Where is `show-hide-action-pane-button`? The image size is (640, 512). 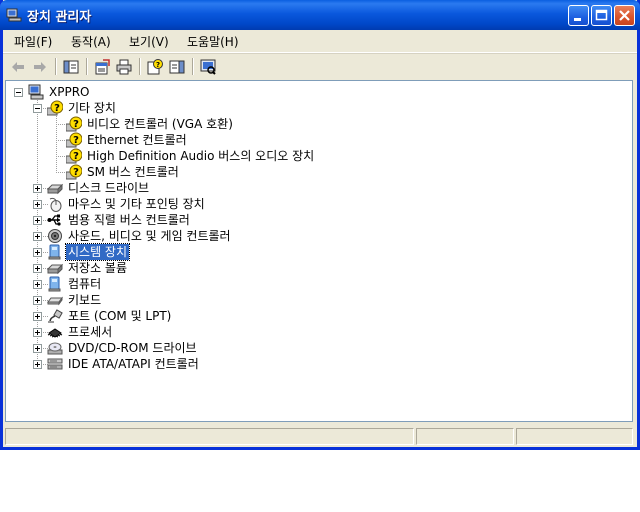
show-hide-action-pane-button is located at coordinates (177, 67).